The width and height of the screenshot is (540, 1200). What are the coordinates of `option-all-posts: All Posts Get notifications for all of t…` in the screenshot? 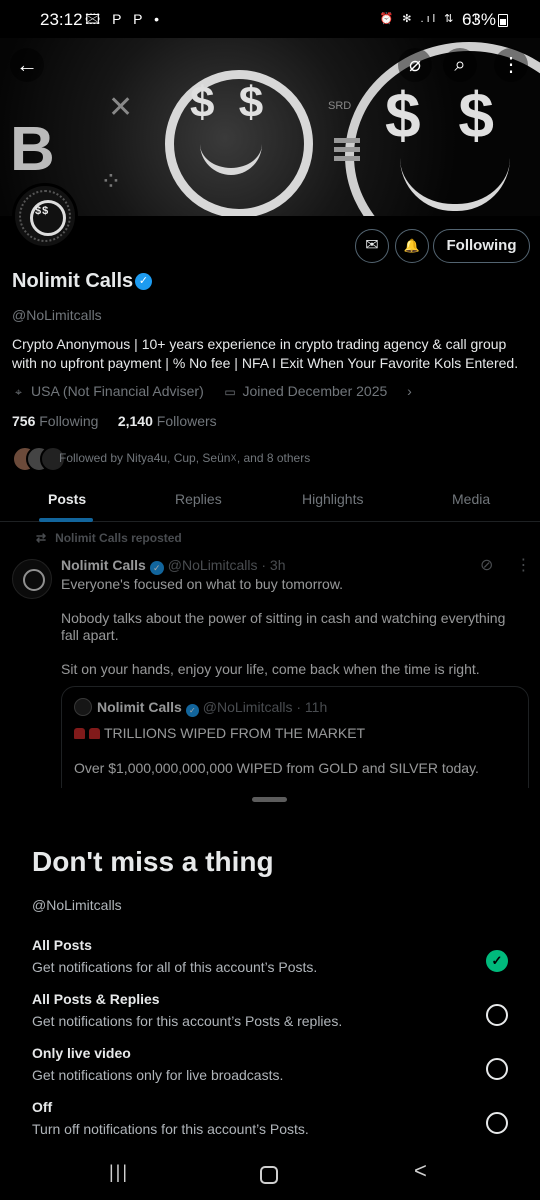 It's located at (272, 961).